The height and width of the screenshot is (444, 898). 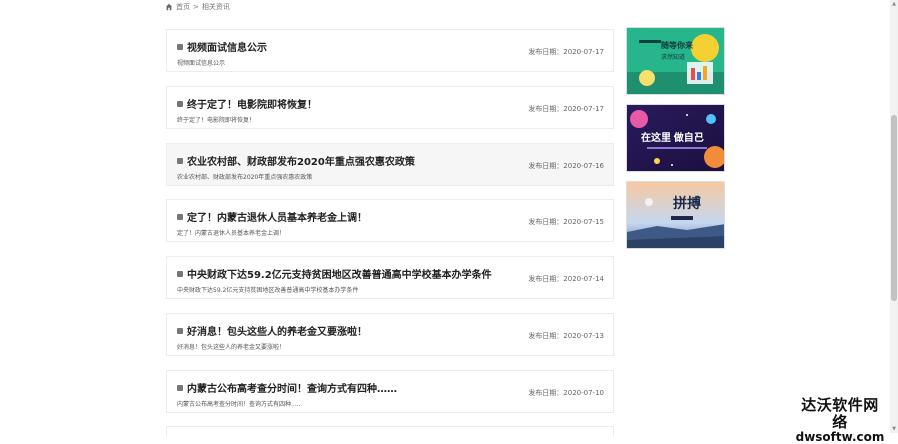 I want to click on scrollbar: ▲ ▼, so click(x=894, y=216).